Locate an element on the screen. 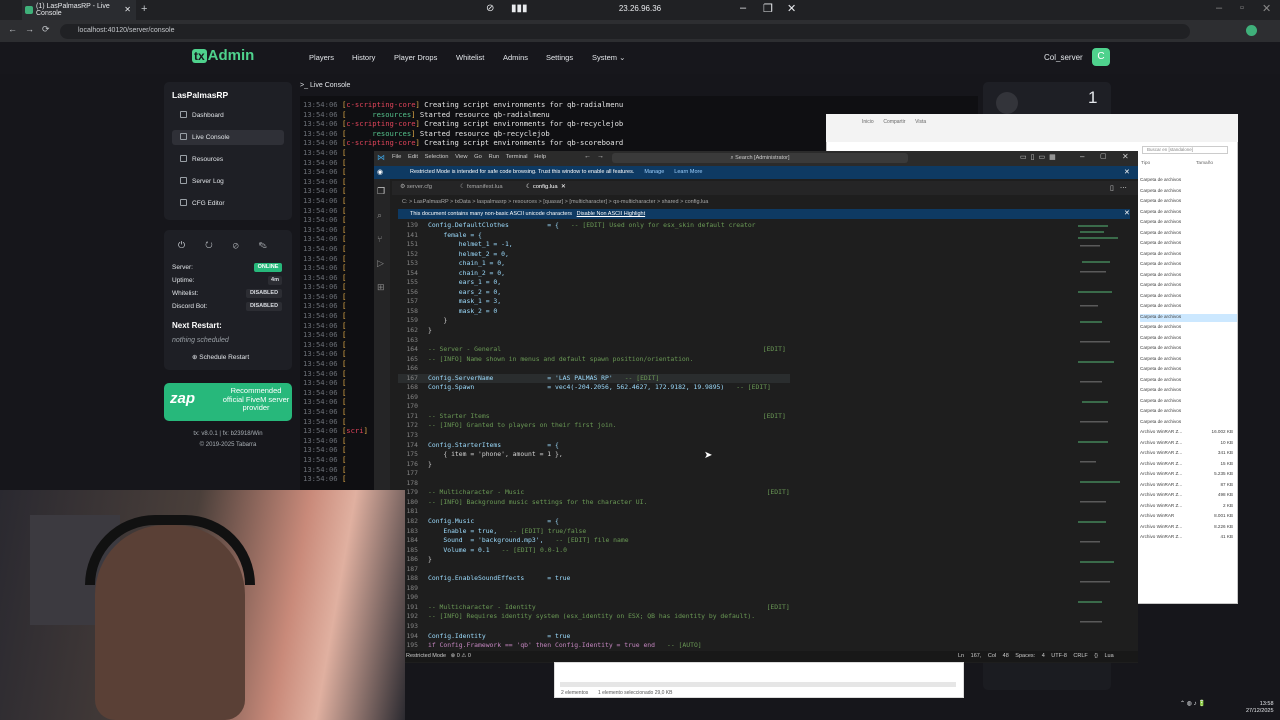  close-banner-icon: ✕ is located at coordinates (1127, 172).